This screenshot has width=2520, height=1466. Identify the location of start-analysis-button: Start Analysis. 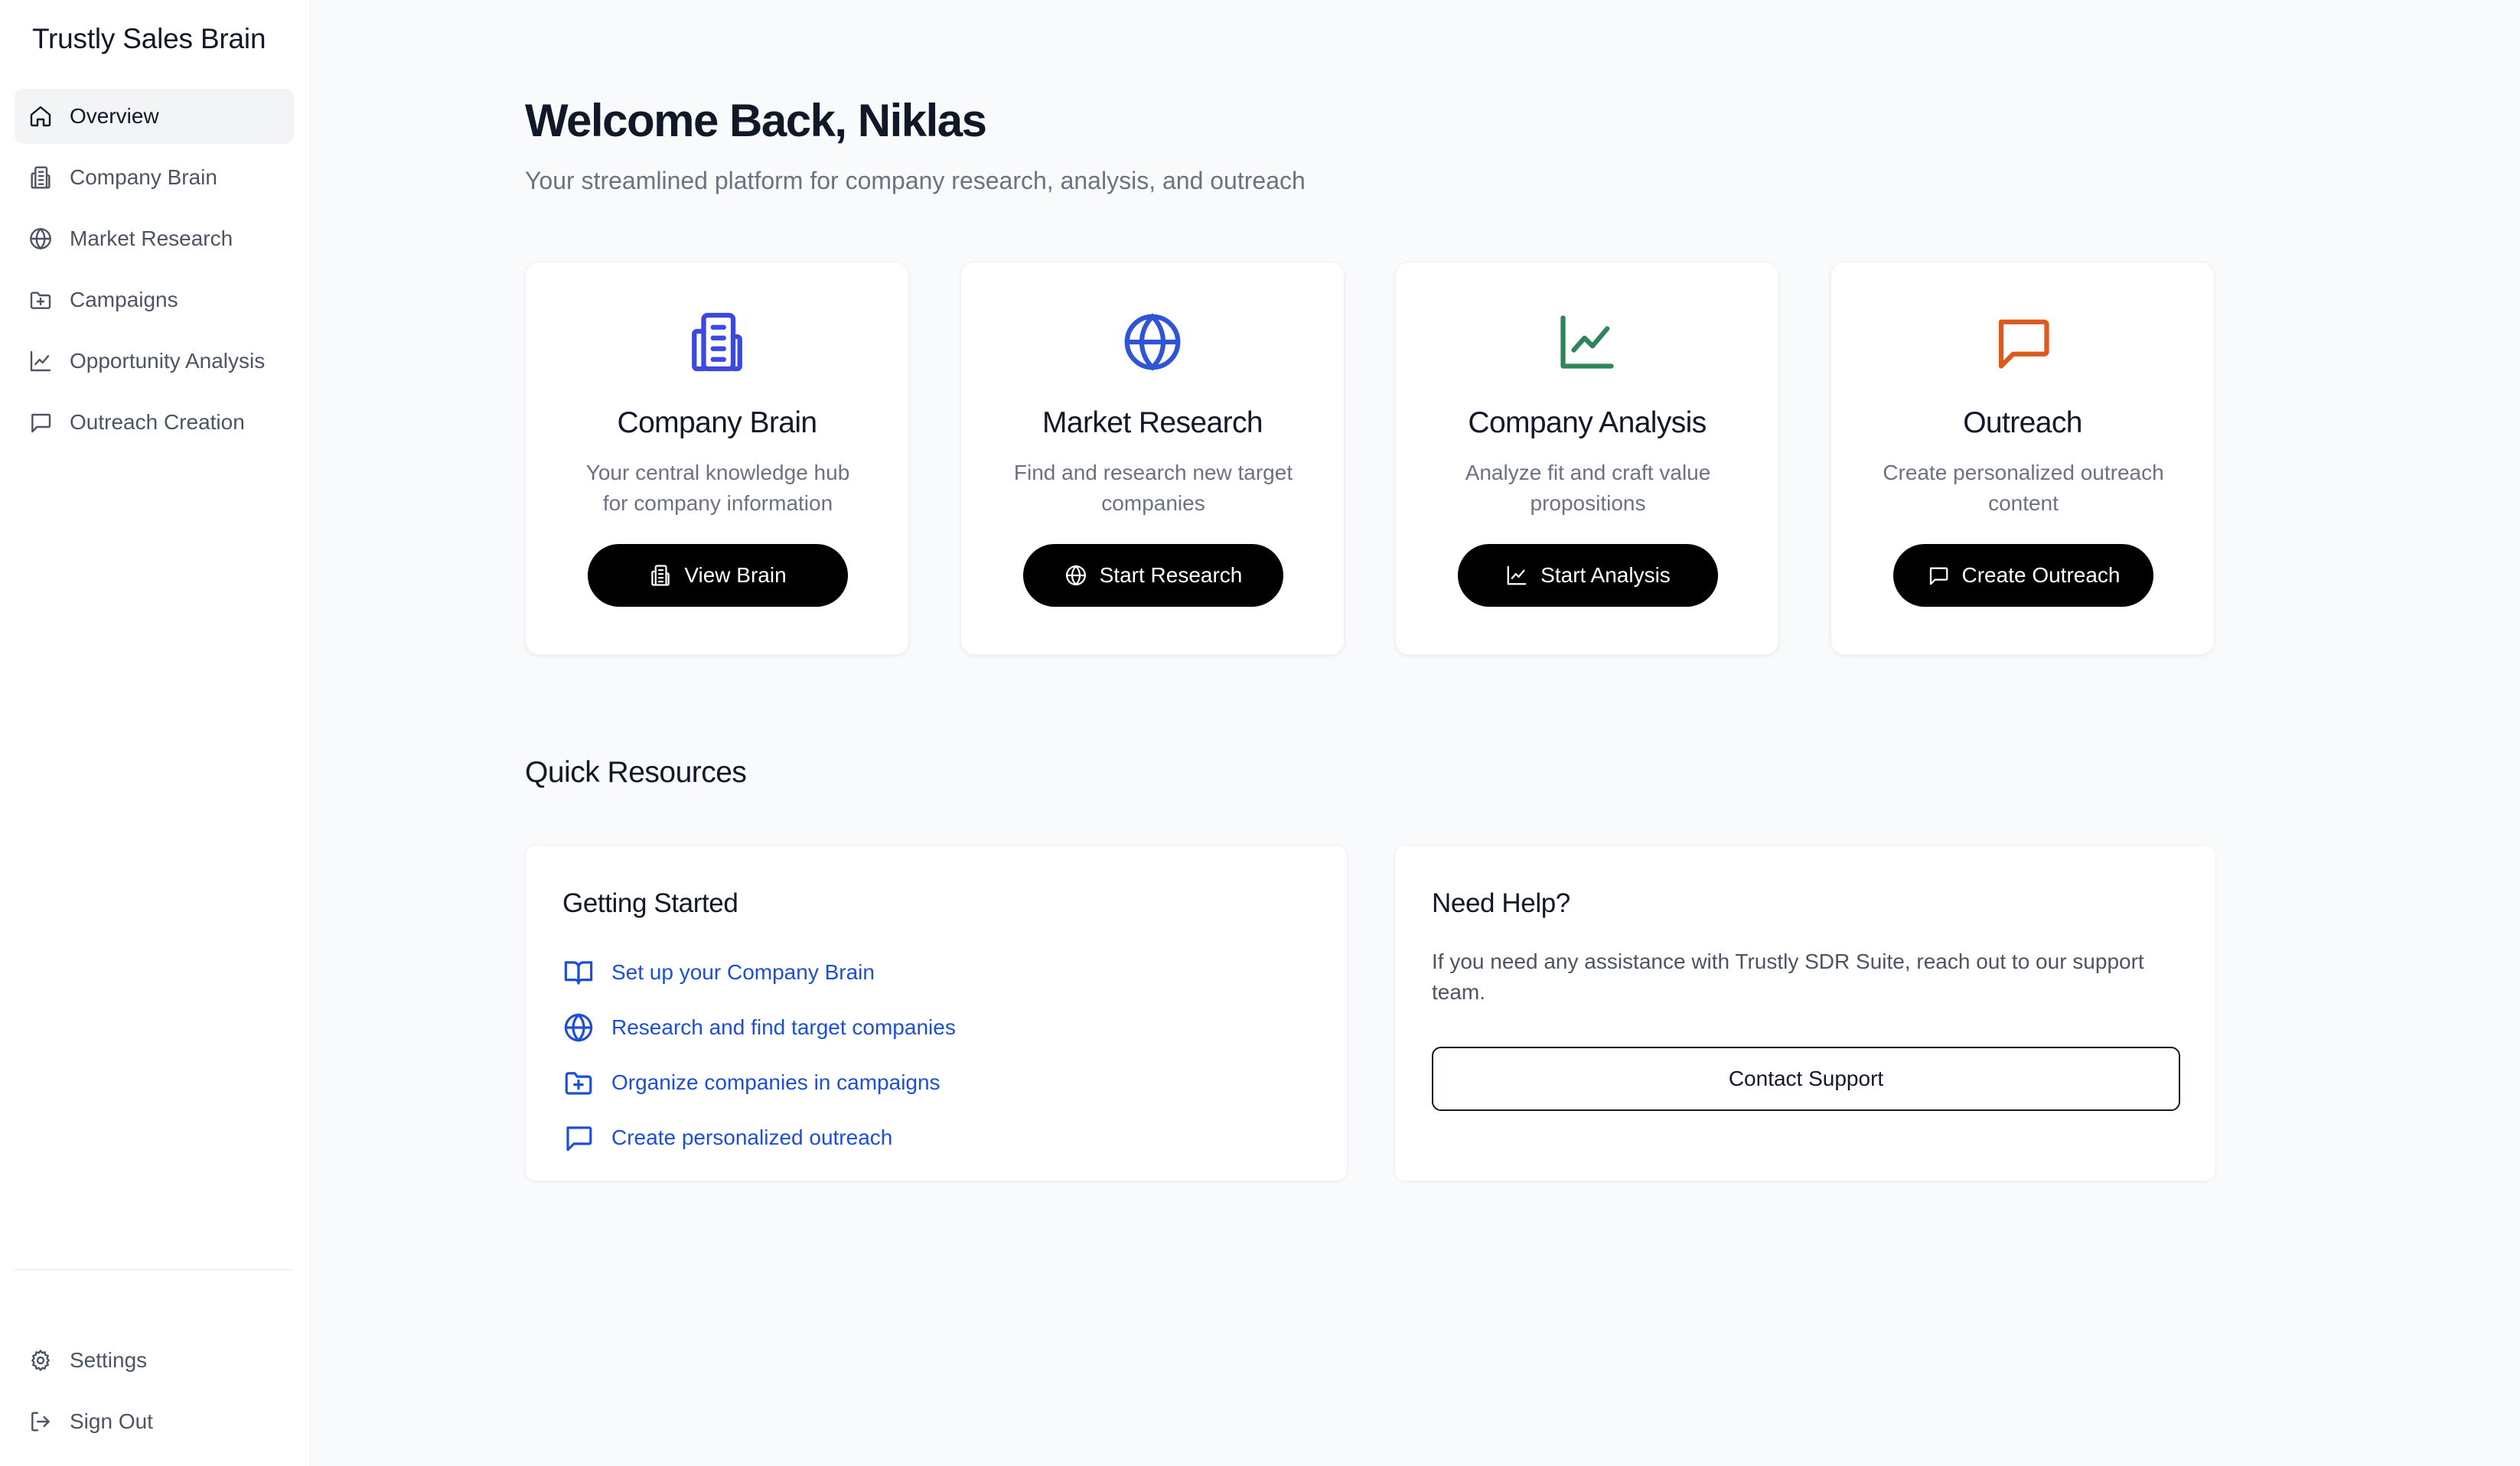
(1588, 575).